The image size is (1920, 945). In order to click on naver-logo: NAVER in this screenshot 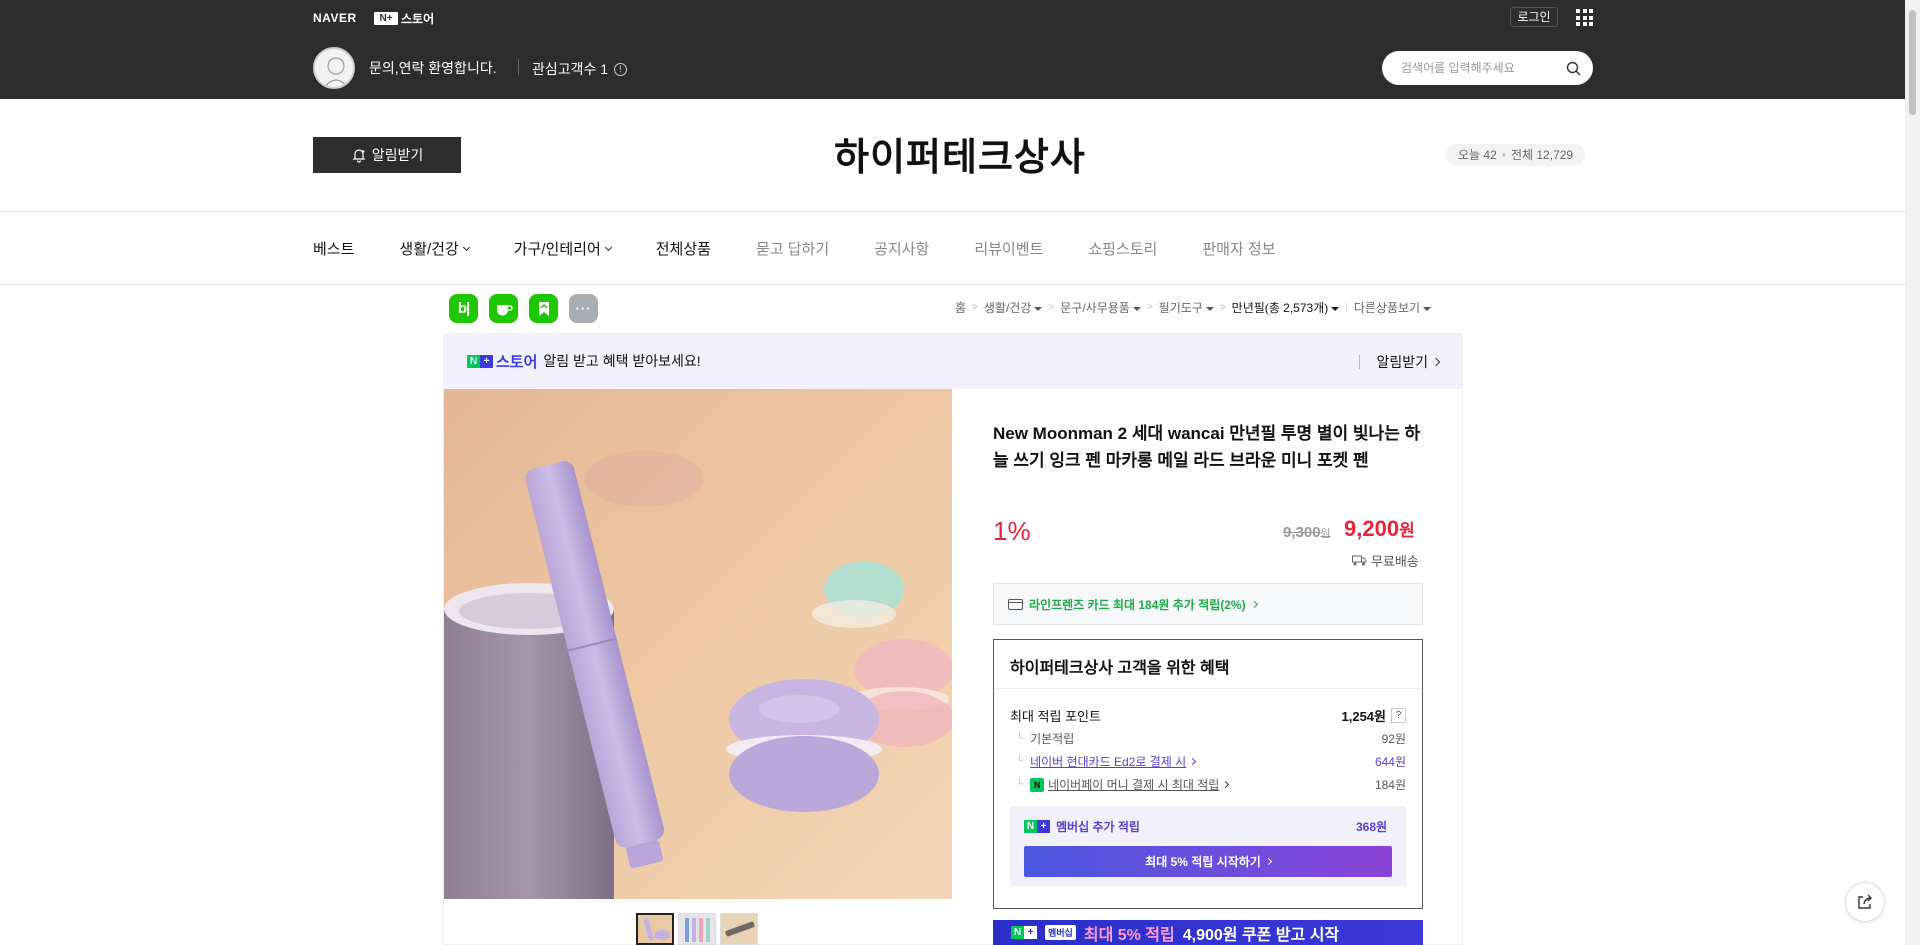, I will do `click(335, 18)`.